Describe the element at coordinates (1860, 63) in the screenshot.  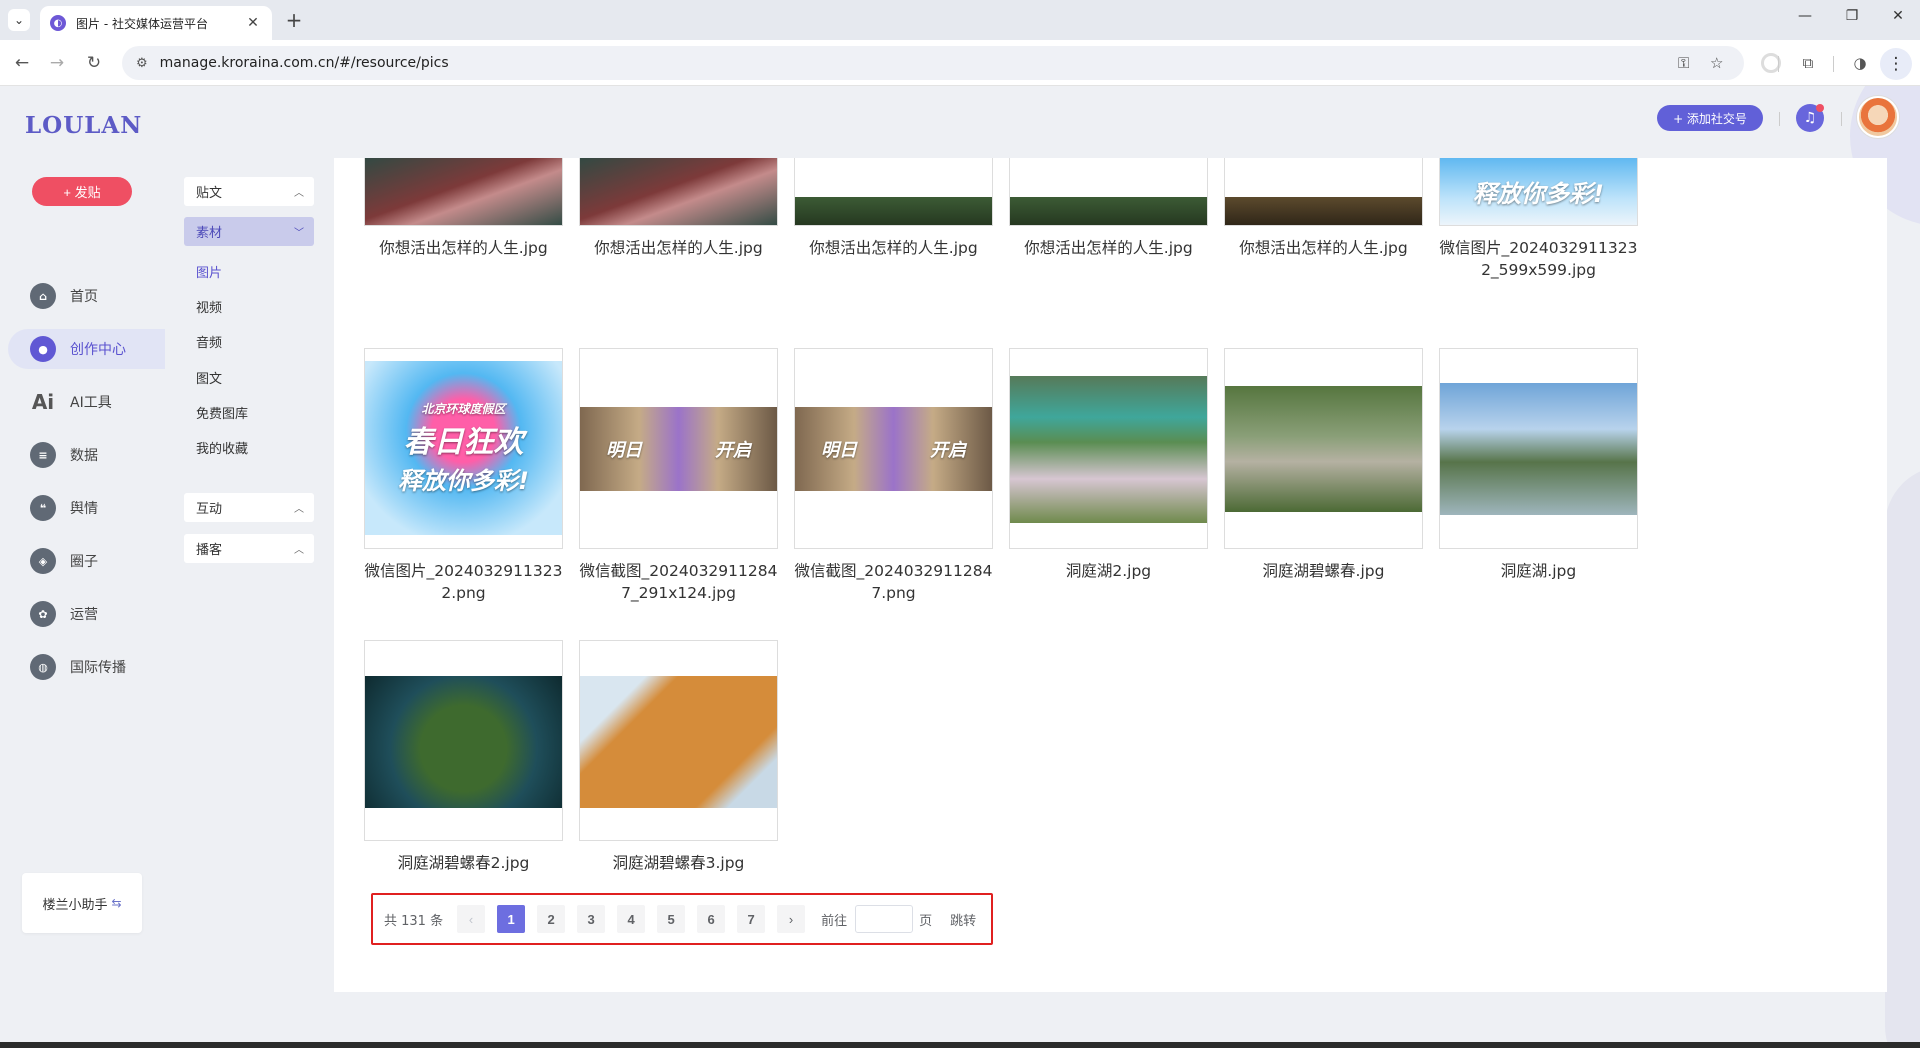
I see `profile-icon: ◑` at that location.